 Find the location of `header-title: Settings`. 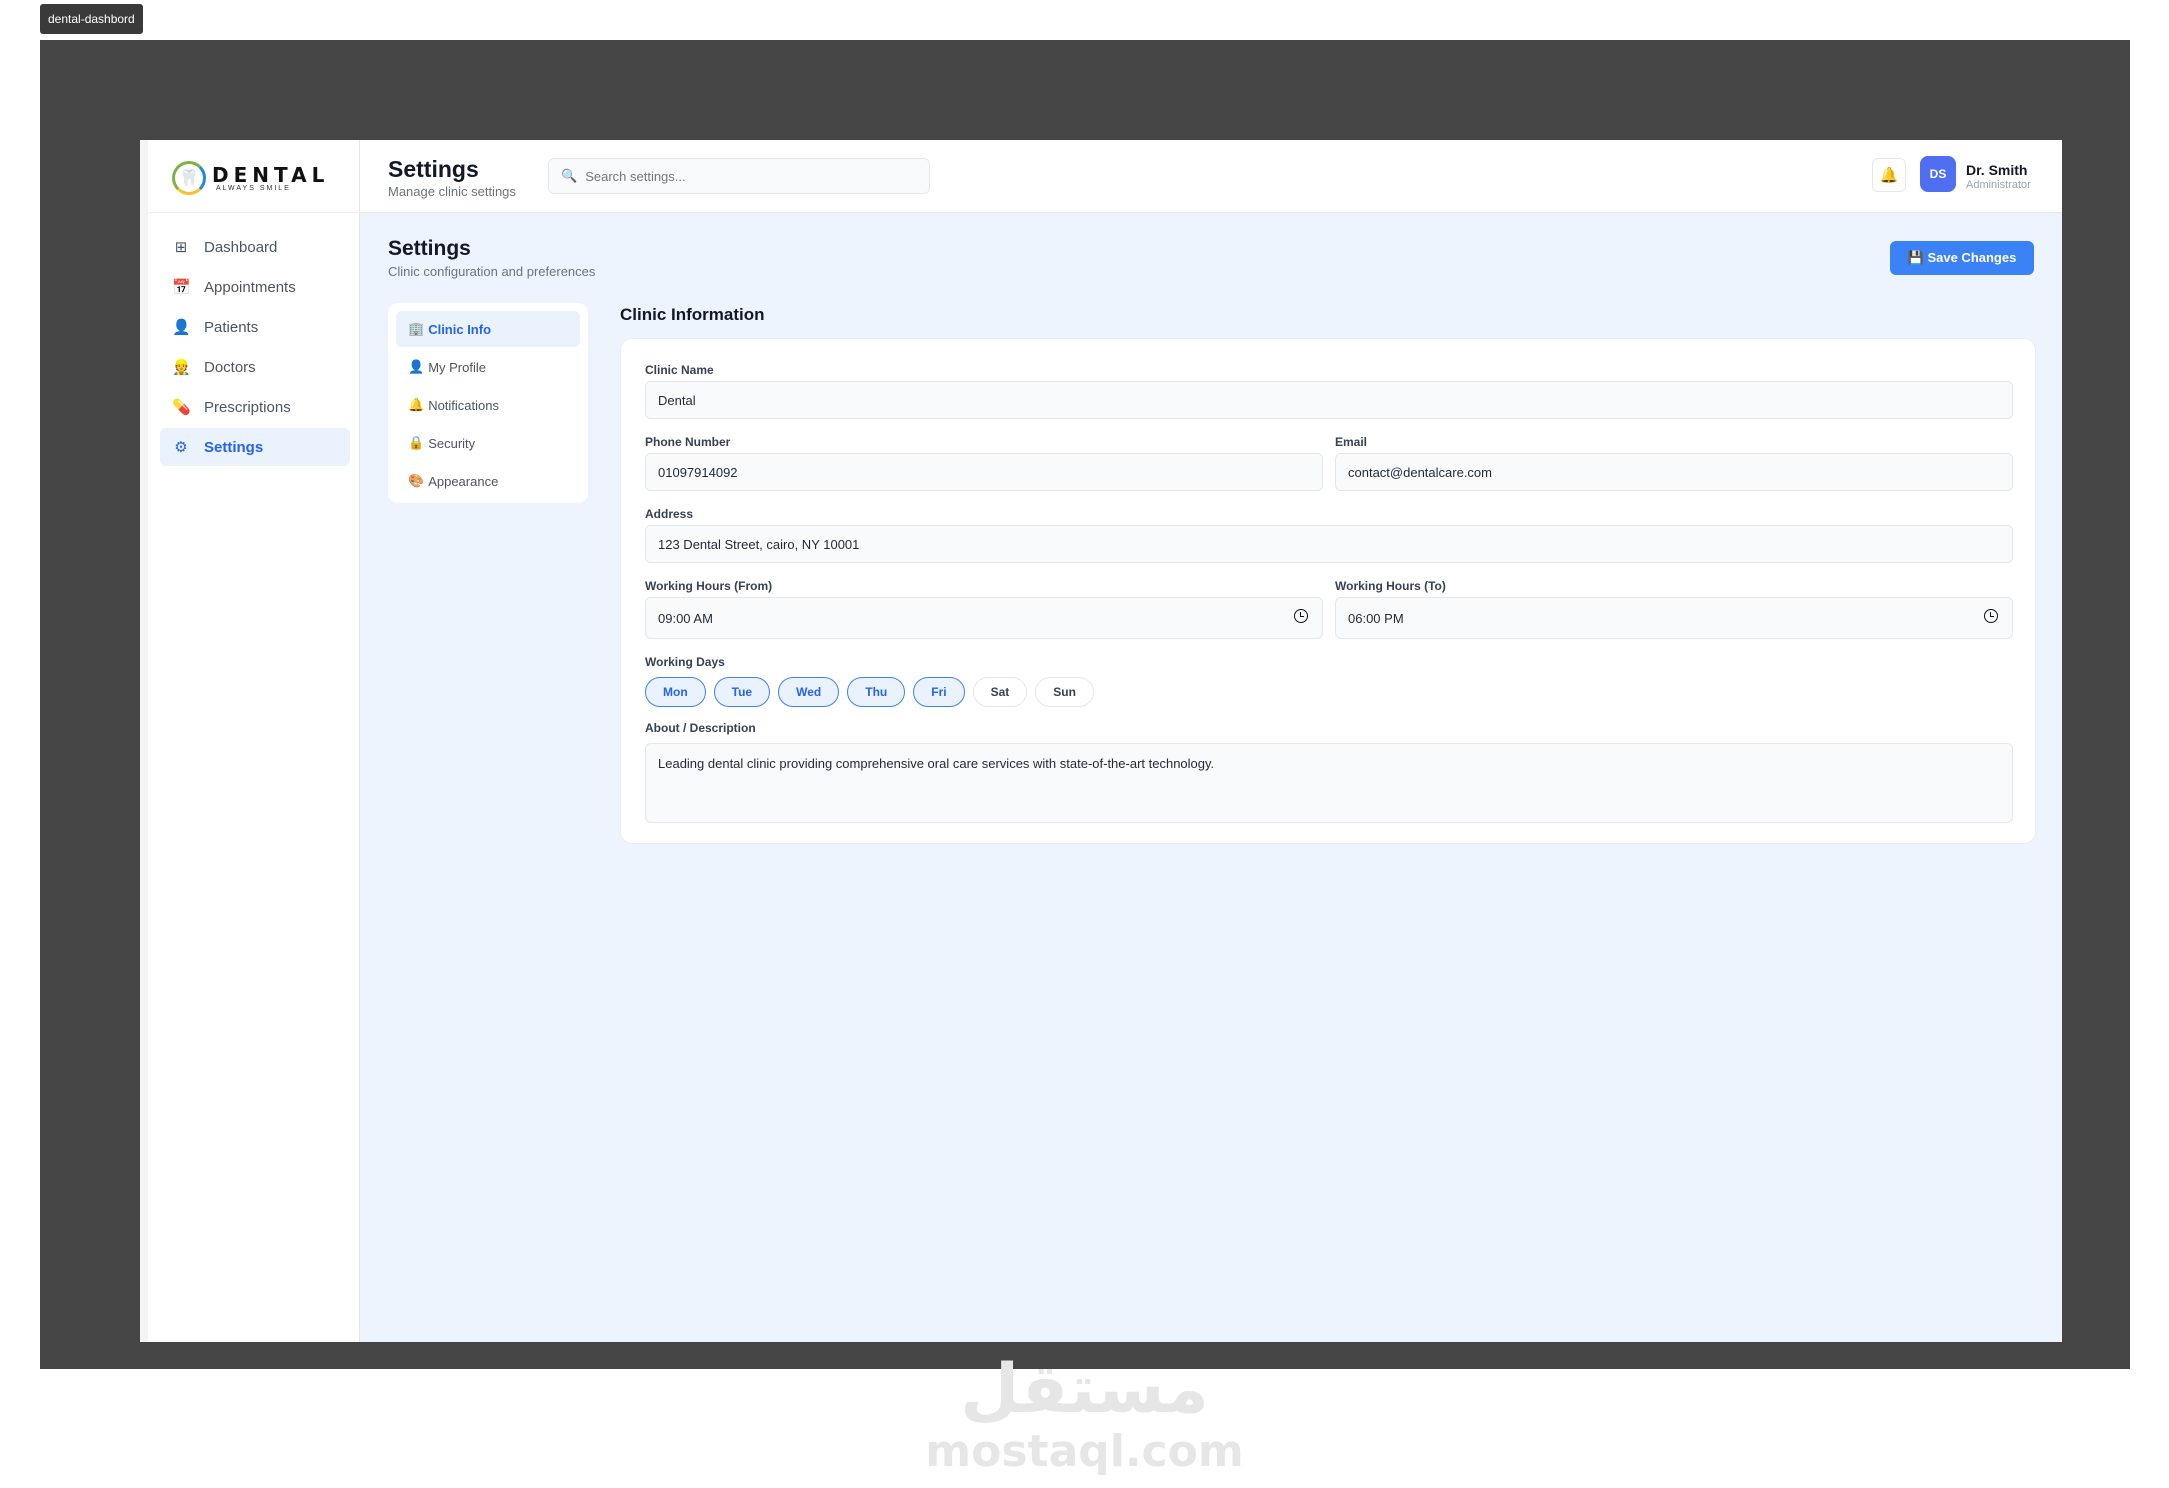

header-title: Settings is located at coordinates (433, 169).